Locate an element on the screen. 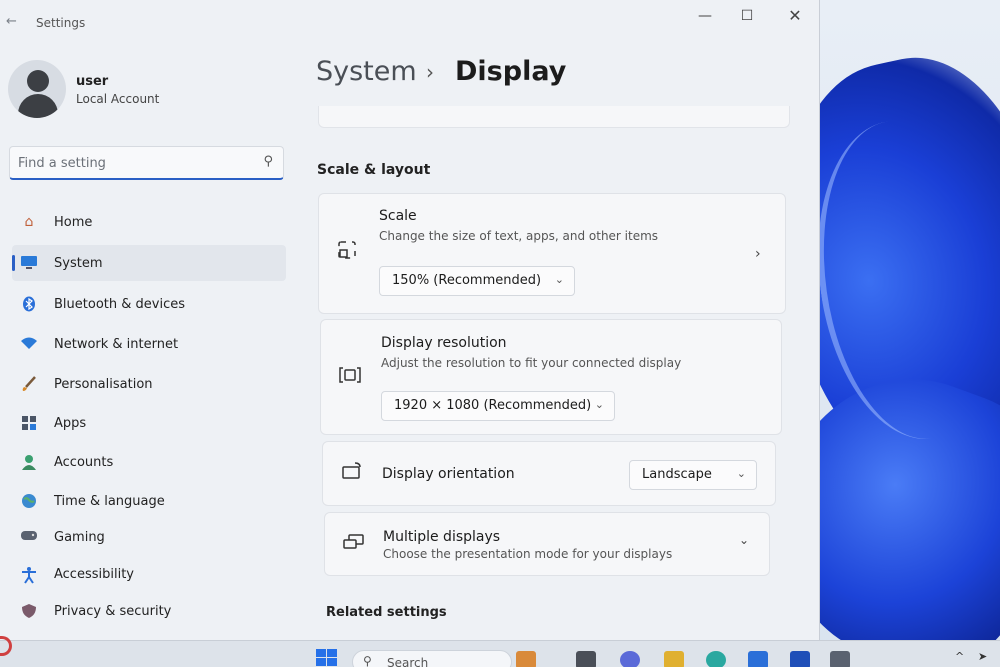  sidebar-item-label: Bluetooth & devices is located at coordinates (119, 304).